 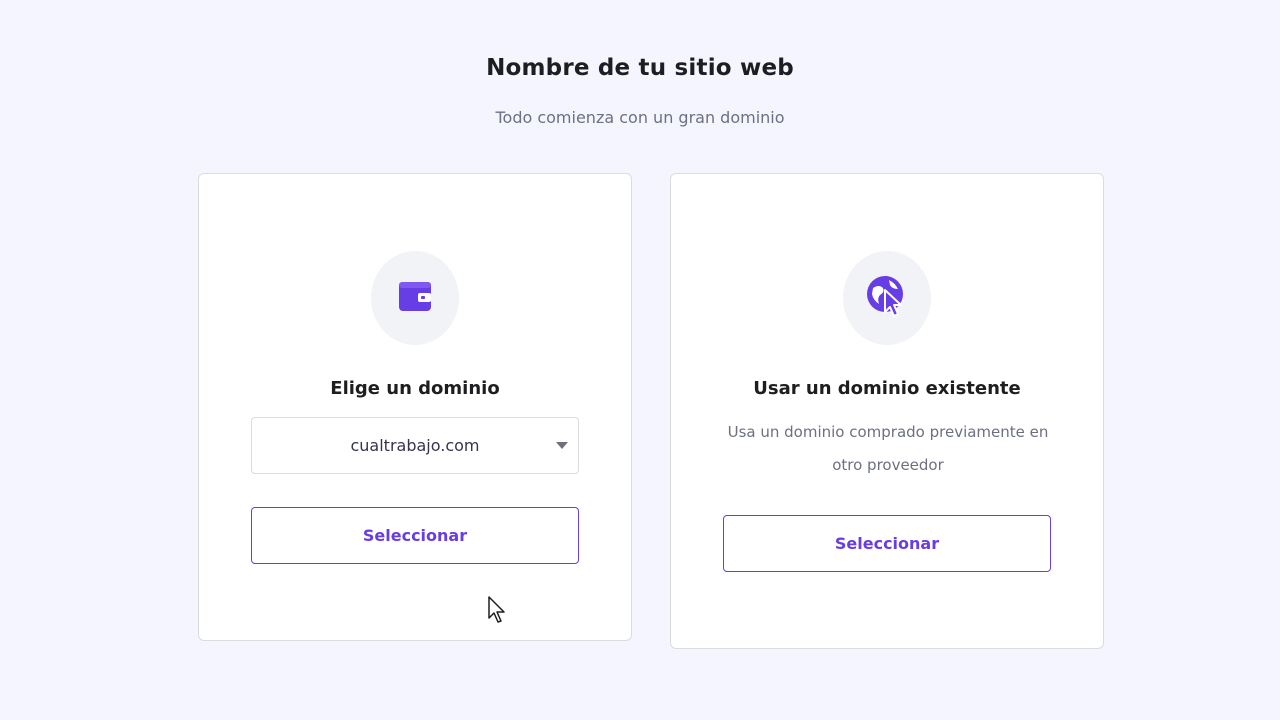 I want to click on domain-select-value: cualtrabajo.com, so click(x=415, y=445).